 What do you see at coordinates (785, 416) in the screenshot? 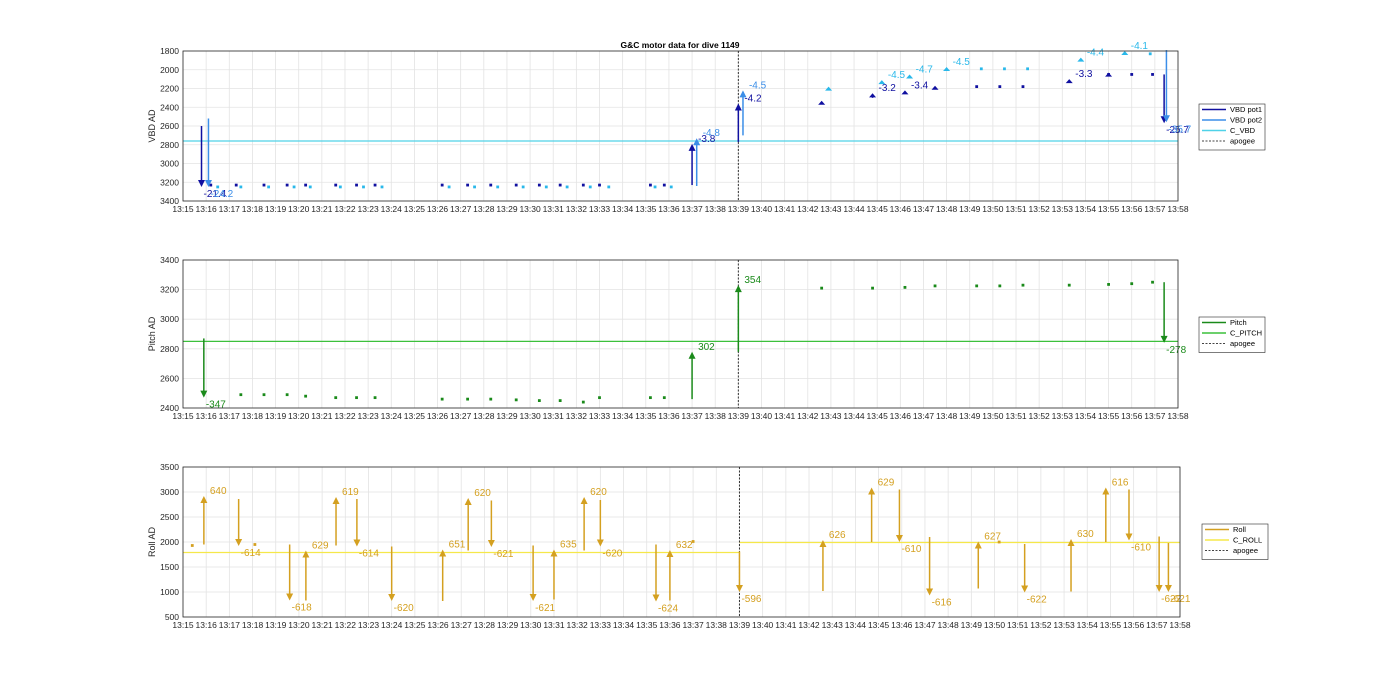
I see `x-tick-label: 13:41` at bounding box center [785, 416].